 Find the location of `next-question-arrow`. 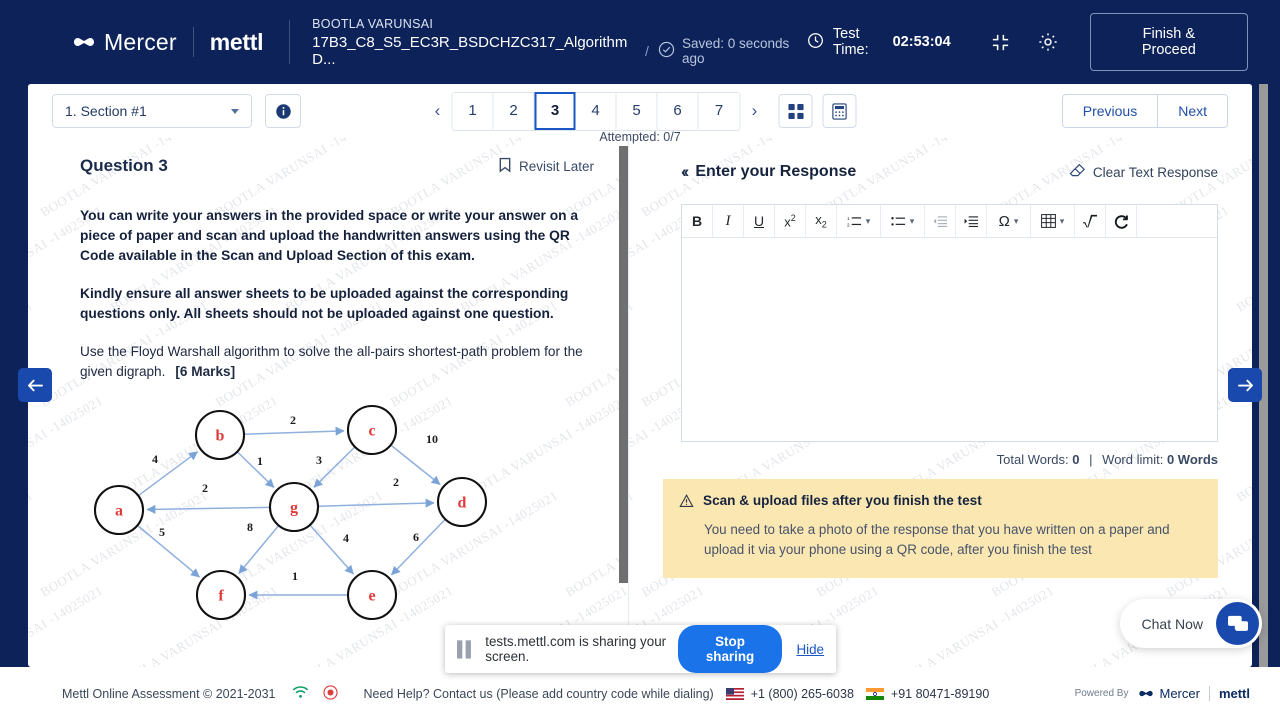

next-question-arrow is located at coordinates (1245, 385).